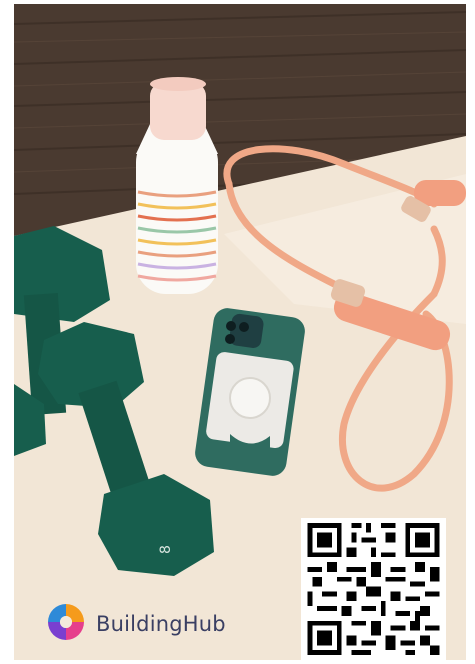 This screenshot has width=475, height=664. What do you see at coordinates (373, 589) in the screenshot?
I see `qr-code-icon` at bounding box center [373, 589].